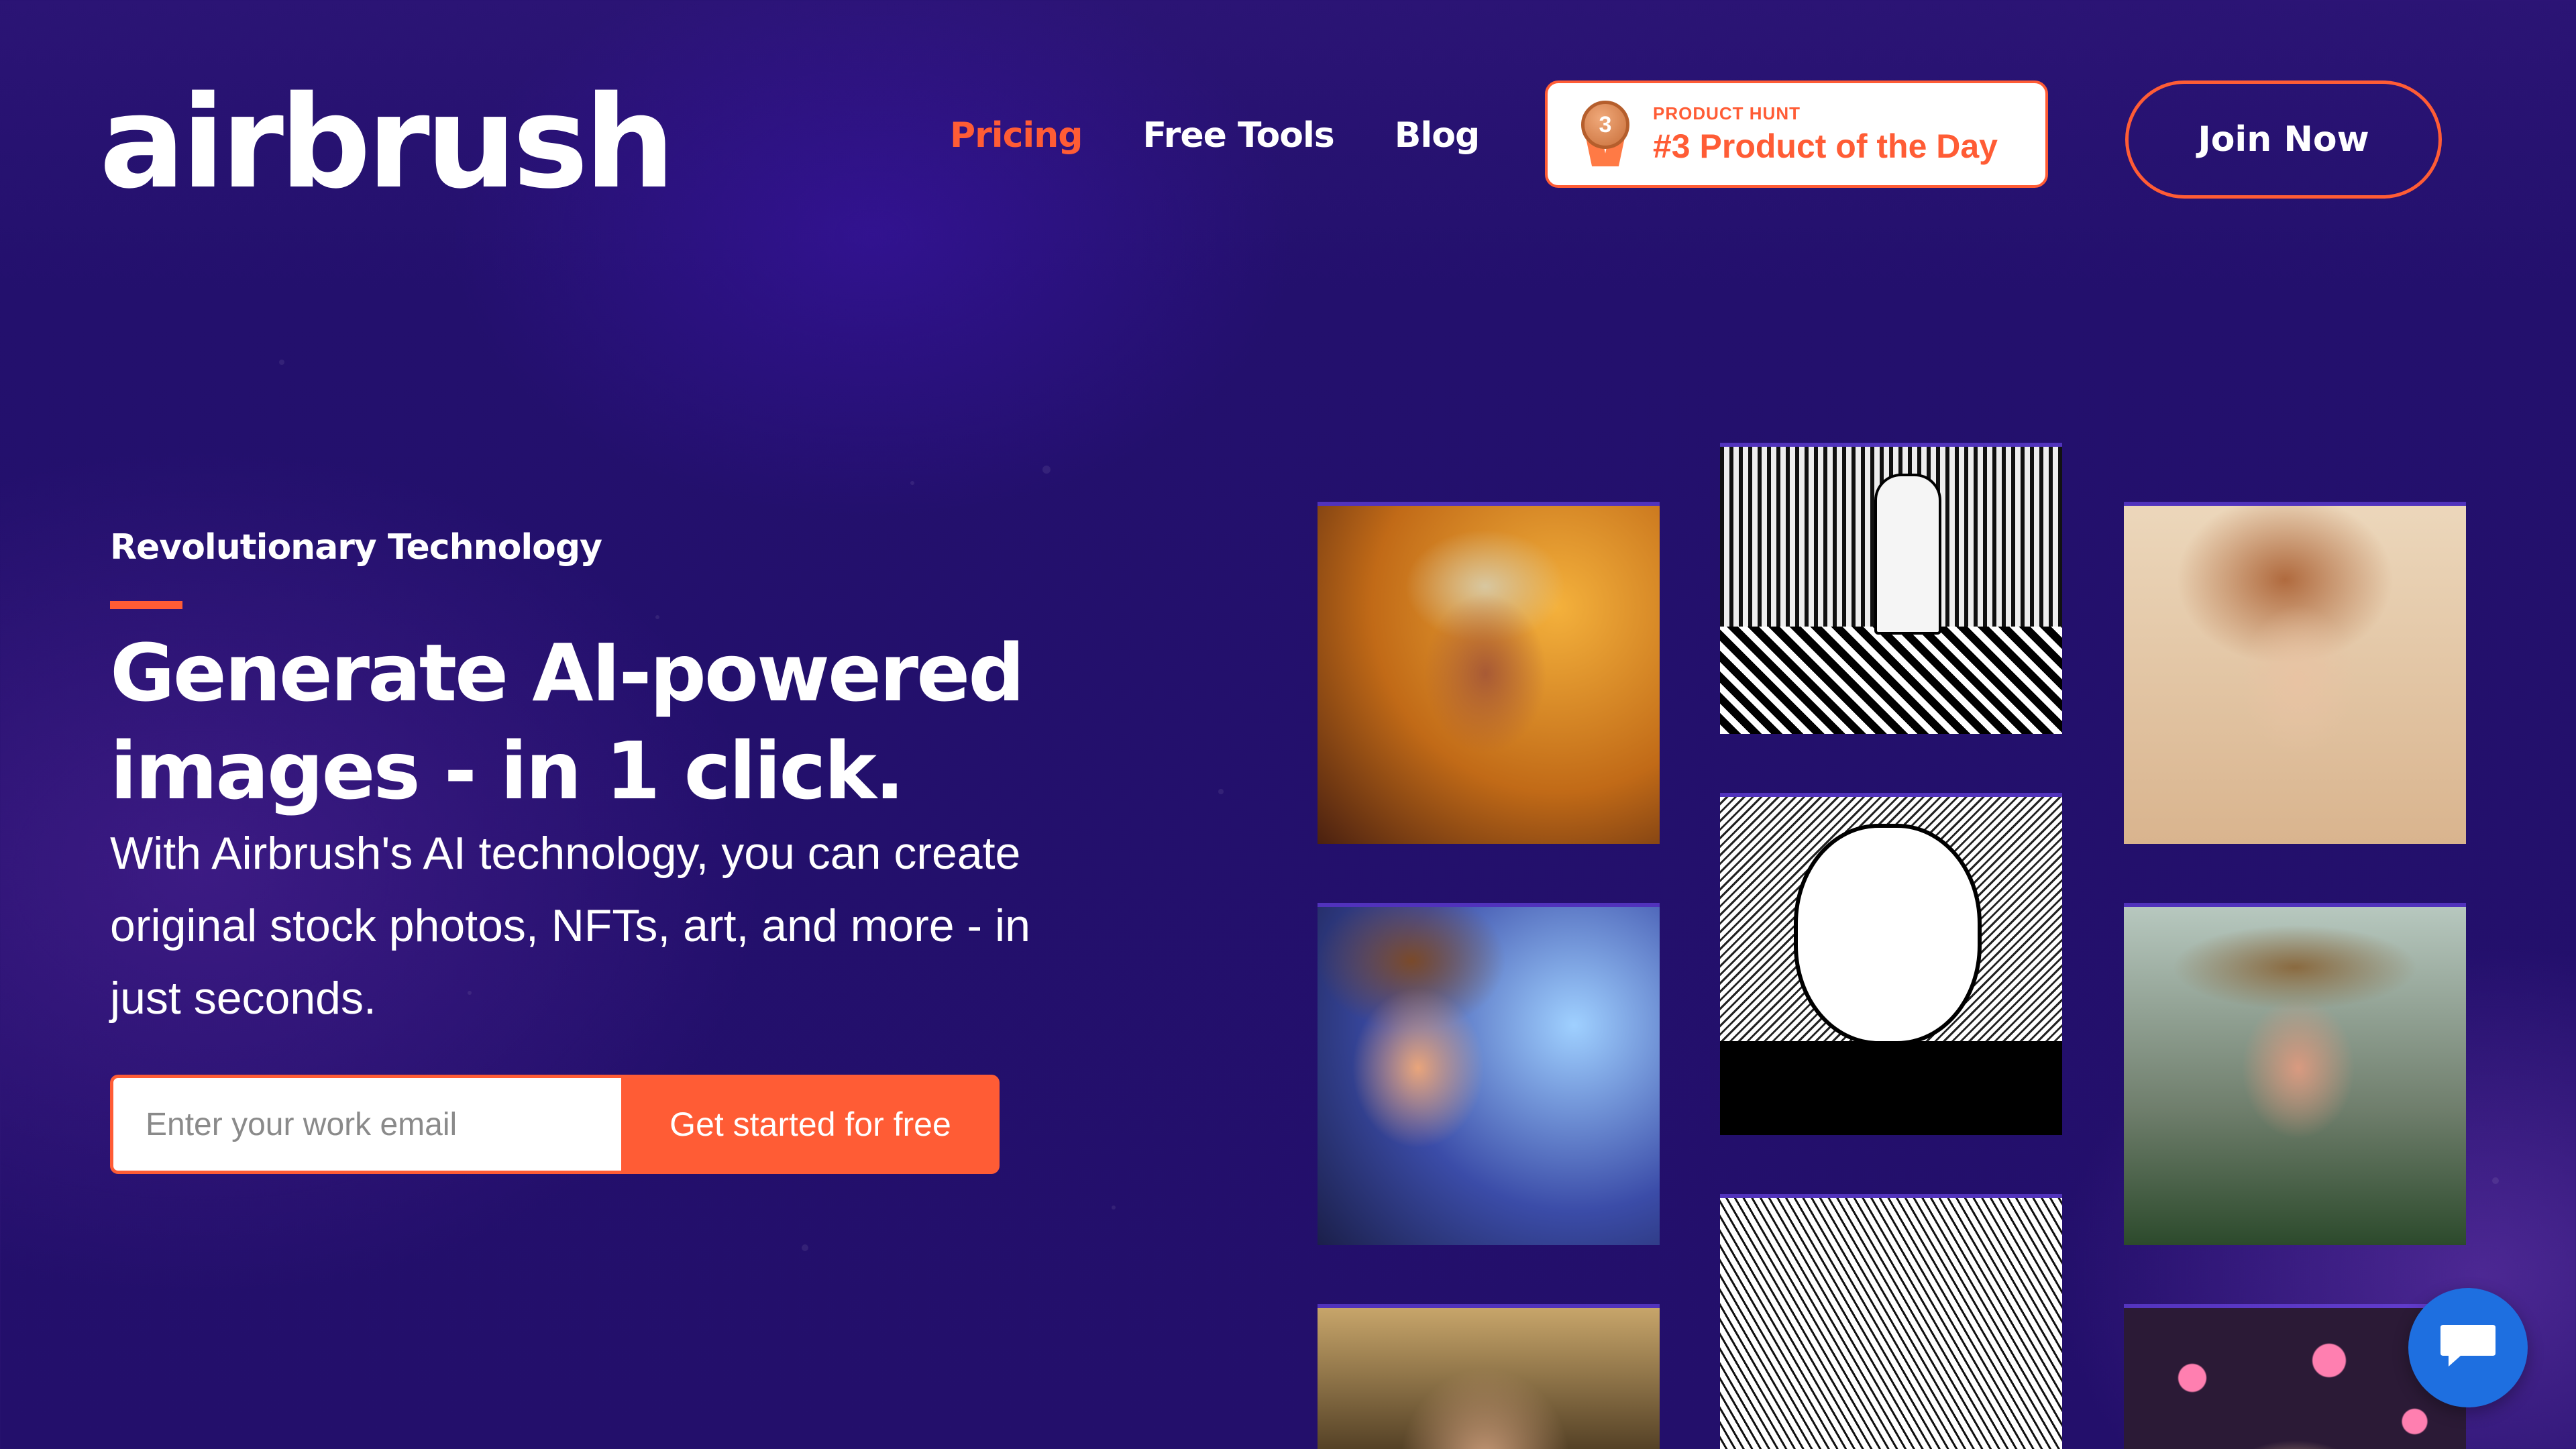 The width and height of the screenshot is (2576, 1449). What do you see at coordinates (1238, 135) in the screenshot?
I see `nav-free-tools: Free Tools` at bounding box center [1238, 135].